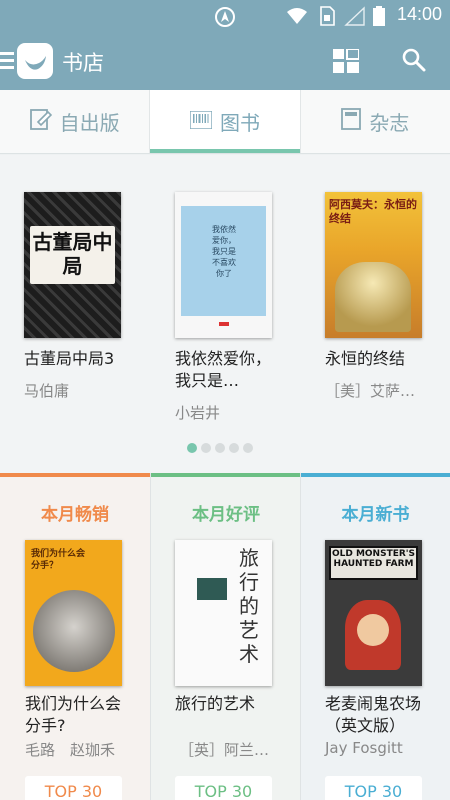  I want to click on book-title: 旅行的艺术, so click(215, 703).